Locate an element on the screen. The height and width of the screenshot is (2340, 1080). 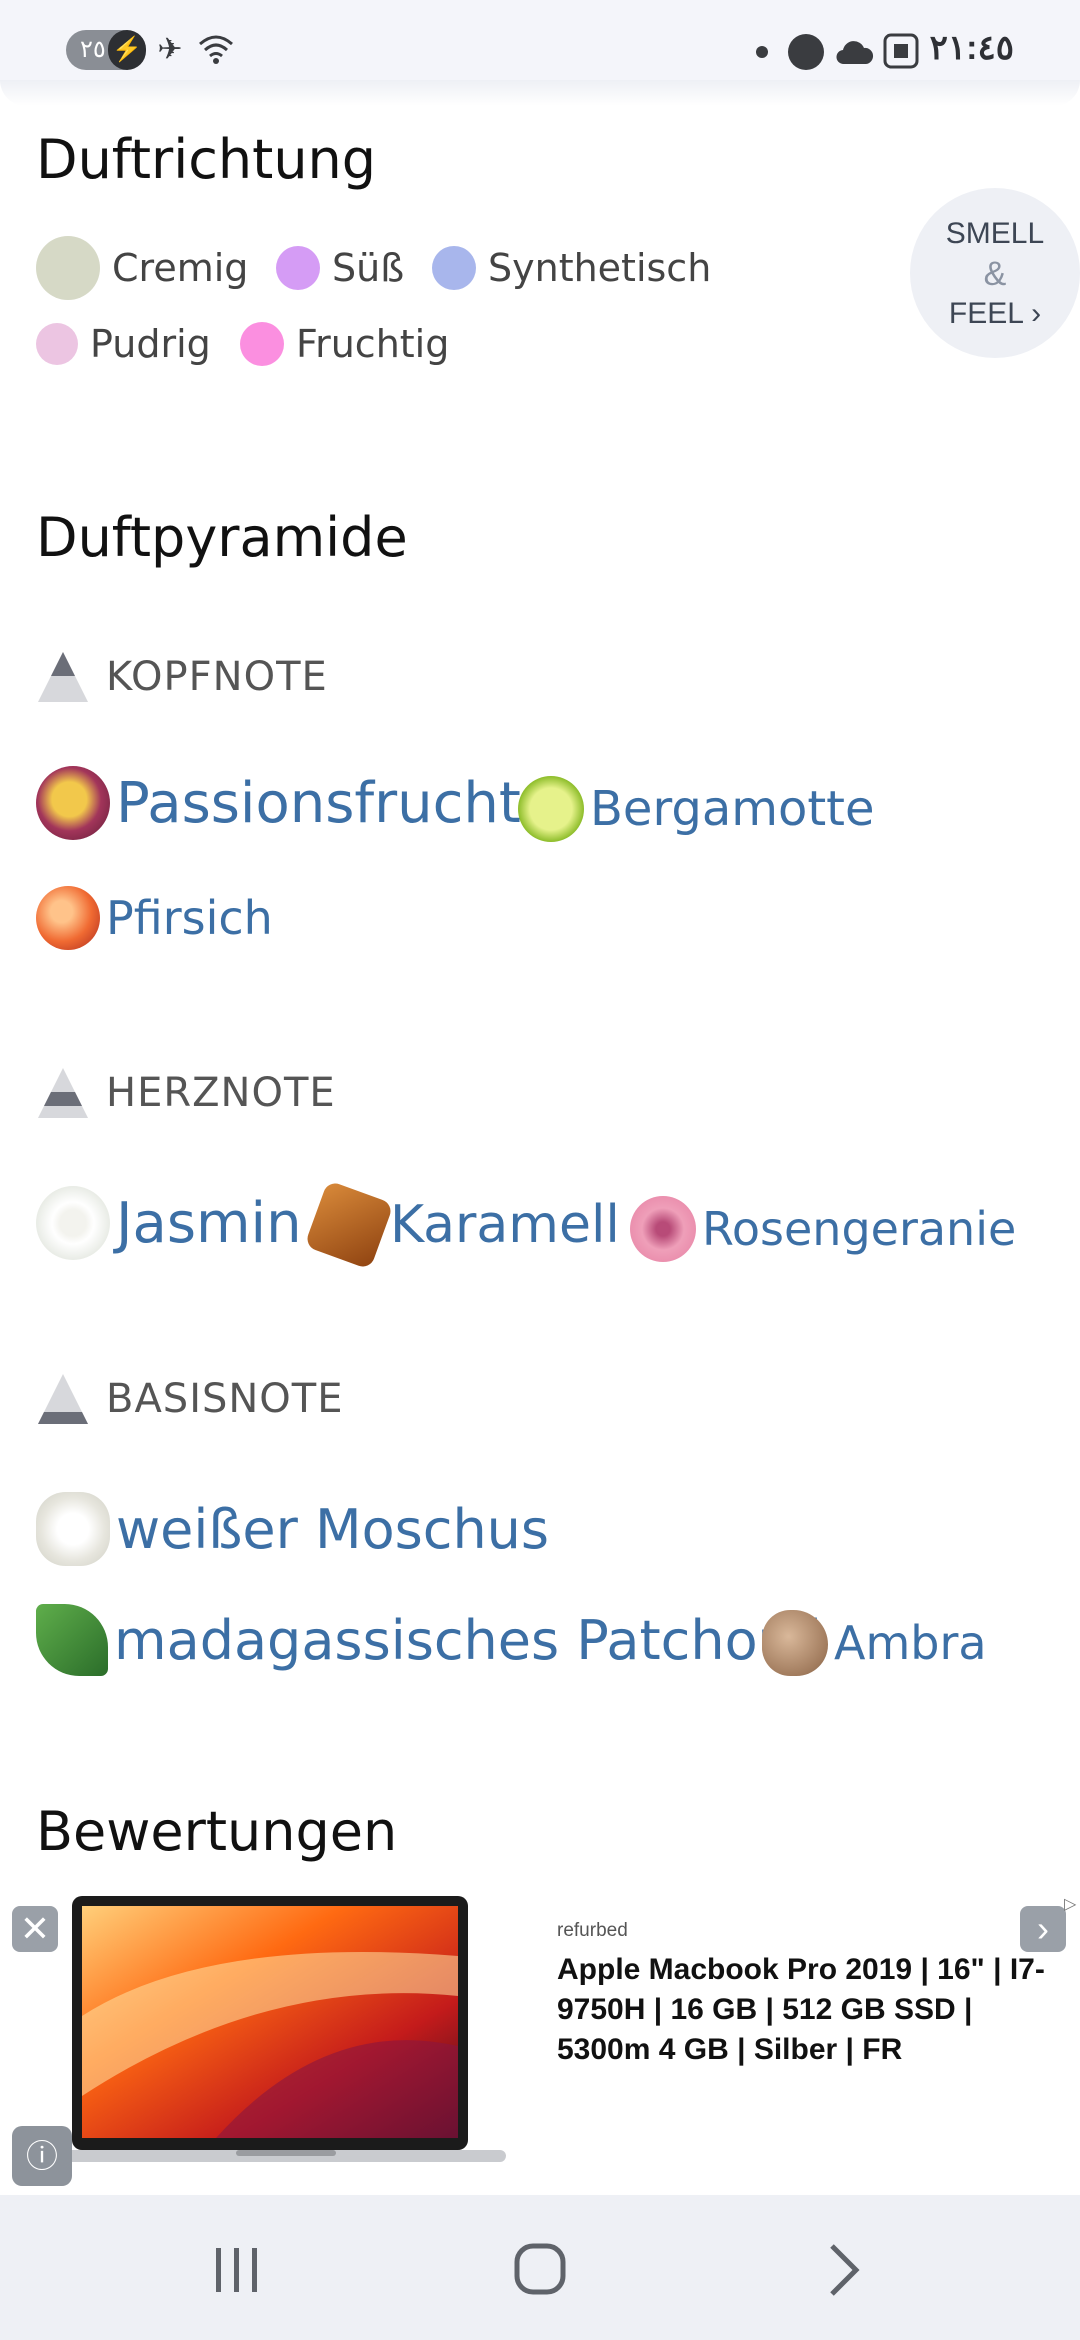
ad-info-button: ⓘ is located at coordinates (42, 2156).